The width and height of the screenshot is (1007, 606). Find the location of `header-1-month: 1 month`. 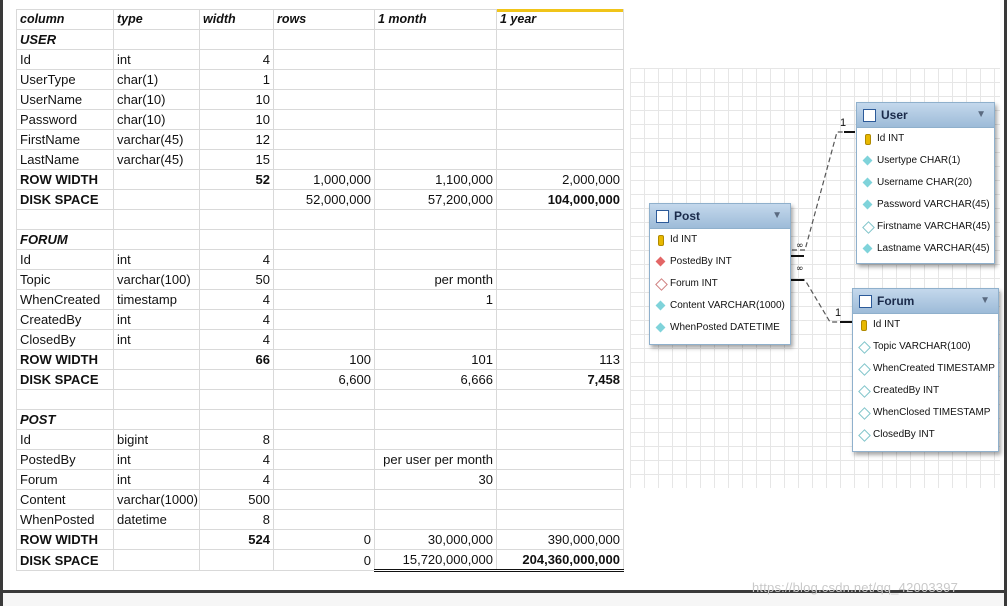

header-1-month: 1 month is located at coordinates (435, 19).